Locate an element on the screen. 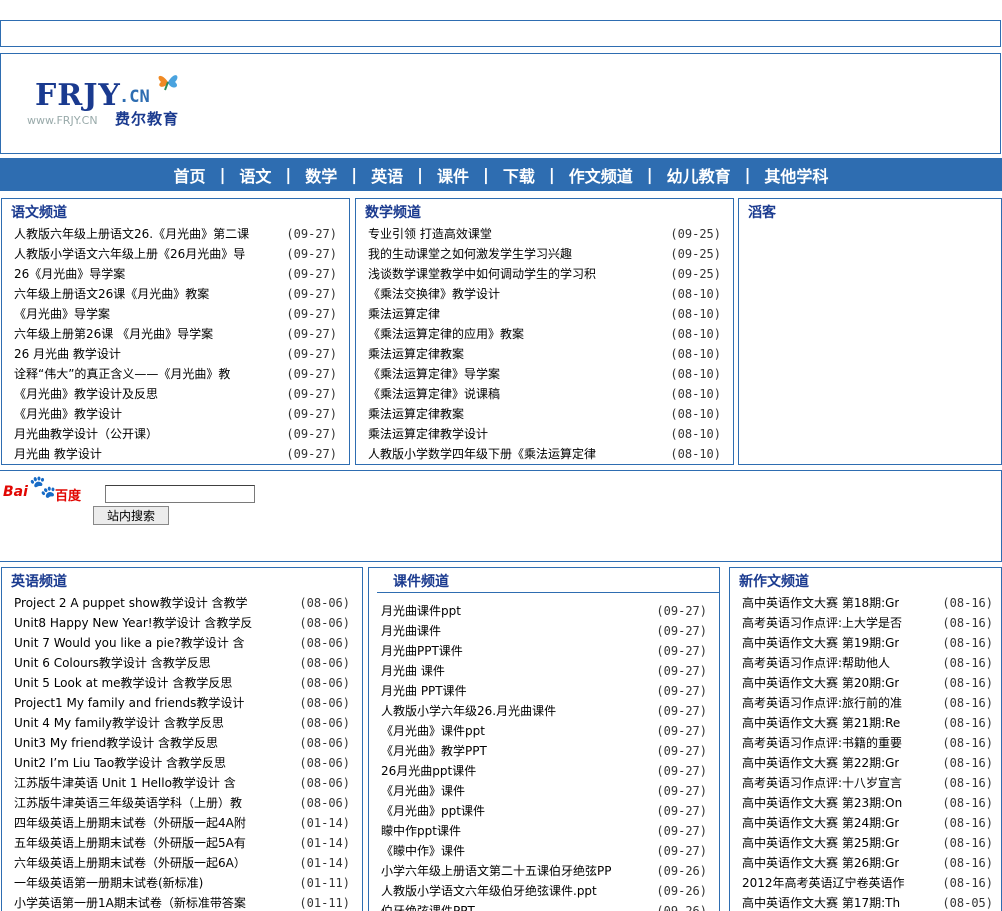 This screenshot has width=1002, height=911. article-link: Project1 My family and friends教学设计 is located at coordinates (129, 703).